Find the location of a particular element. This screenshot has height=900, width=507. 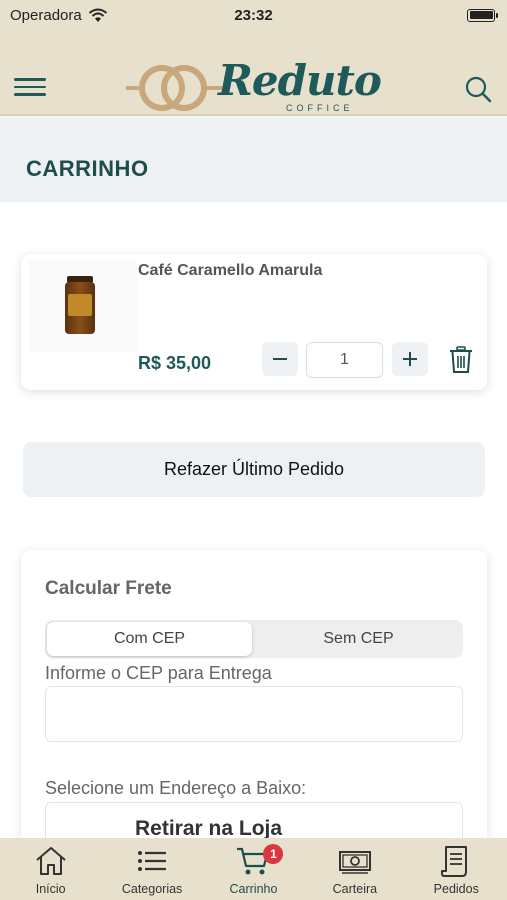

brand-logo: Reduto COFFICE is located at coordinates (256, 86).